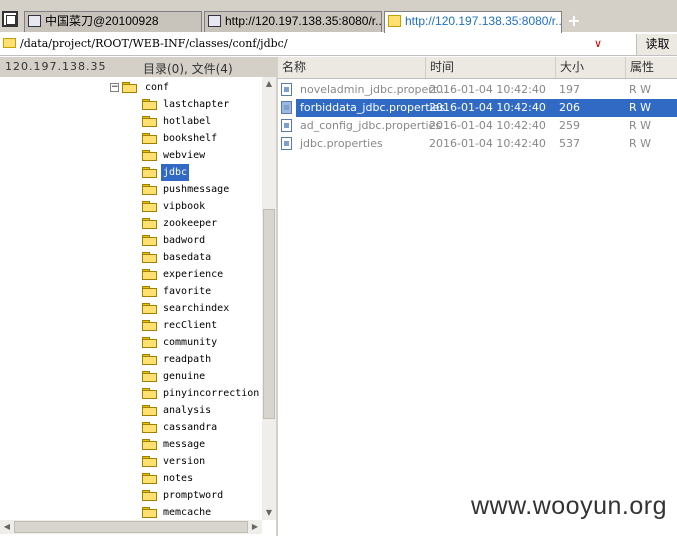 Image resolution: width=677 pixels, height=536 pixels. Describe the element at coordinates (651, 67) in the screenshot. I see `column-attr: 属性` at that location.